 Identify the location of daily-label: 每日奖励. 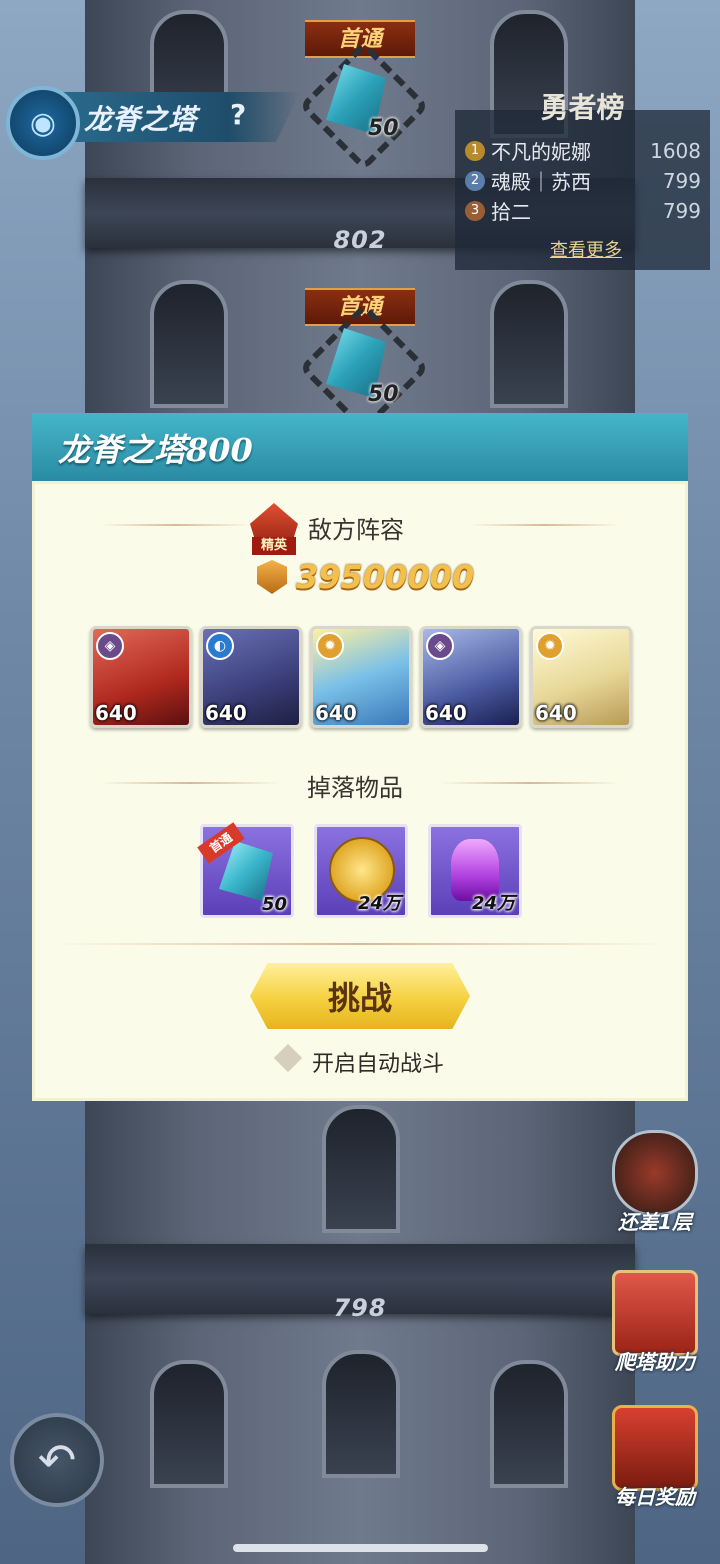
(655, 1497).